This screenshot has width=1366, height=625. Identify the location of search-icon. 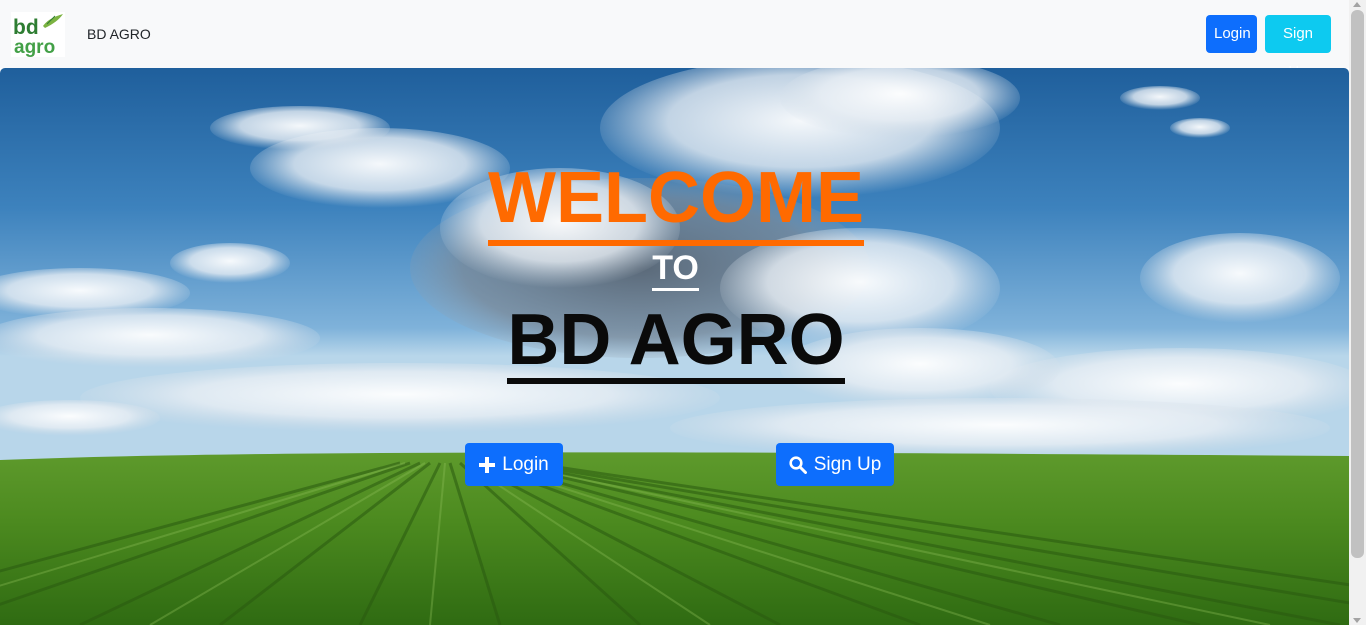
(798, 464).